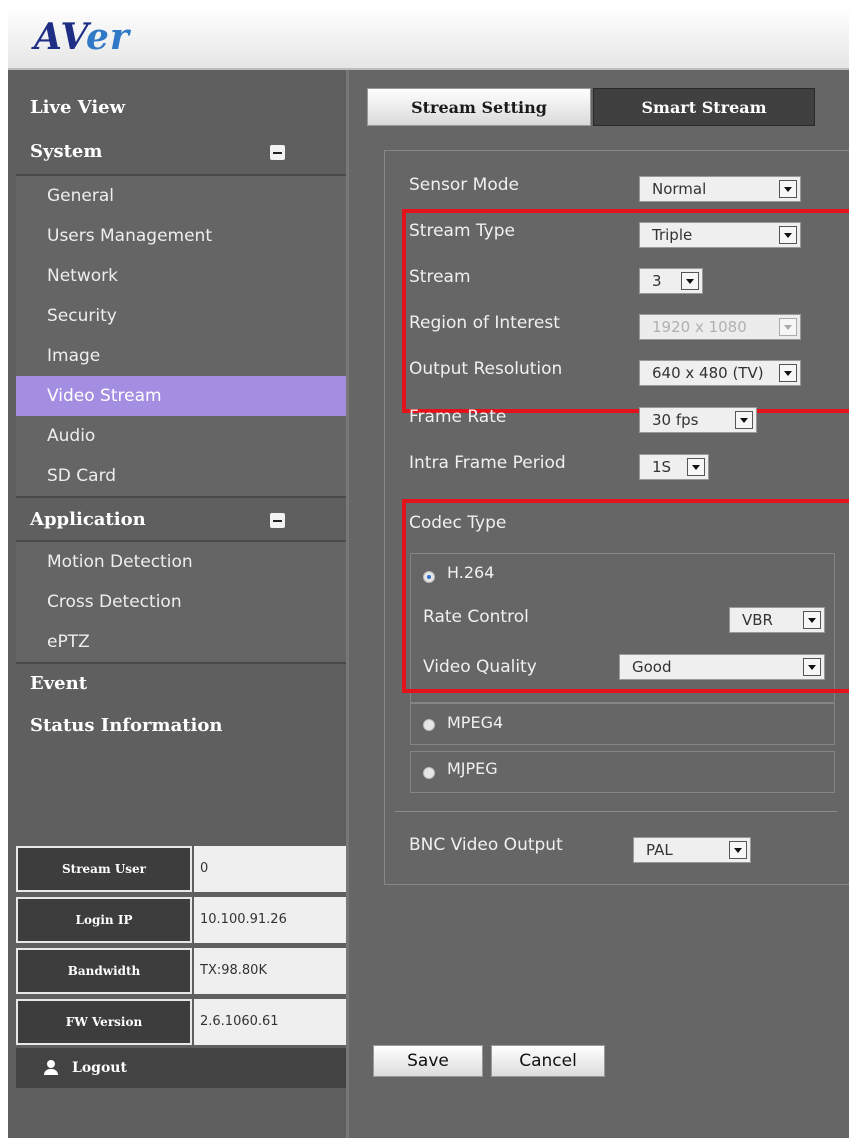  I want to click on status-value: 2.6.1060.61, so click(270, 1022).